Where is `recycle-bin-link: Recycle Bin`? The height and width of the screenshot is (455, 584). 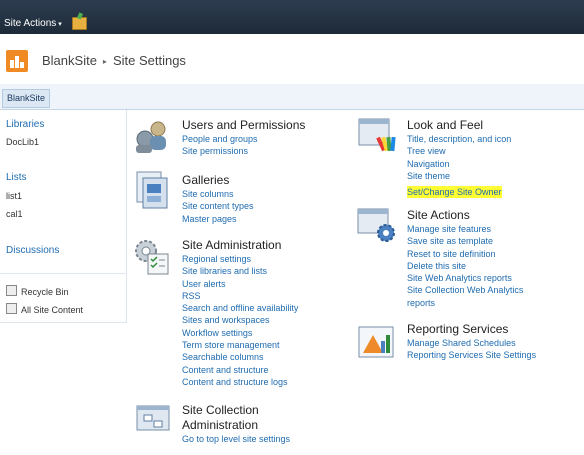 recycle-bin-link: Recycle Bin is located at coordinates (37, 291).